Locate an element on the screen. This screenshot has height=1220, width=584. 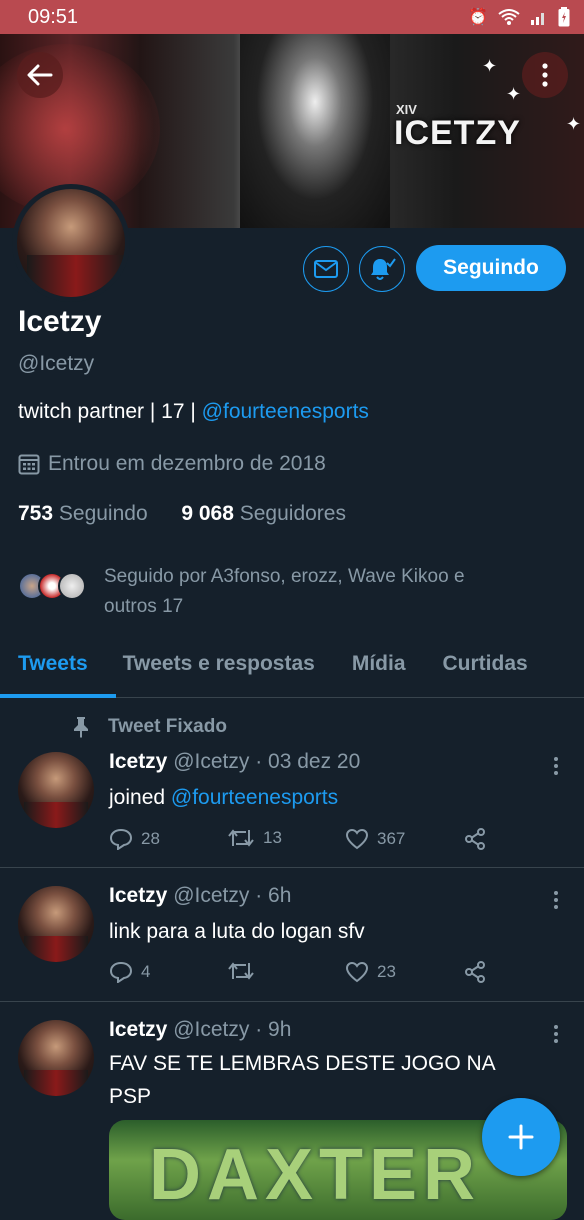
status-time: 09:51 is located at coordinates (53, 16).